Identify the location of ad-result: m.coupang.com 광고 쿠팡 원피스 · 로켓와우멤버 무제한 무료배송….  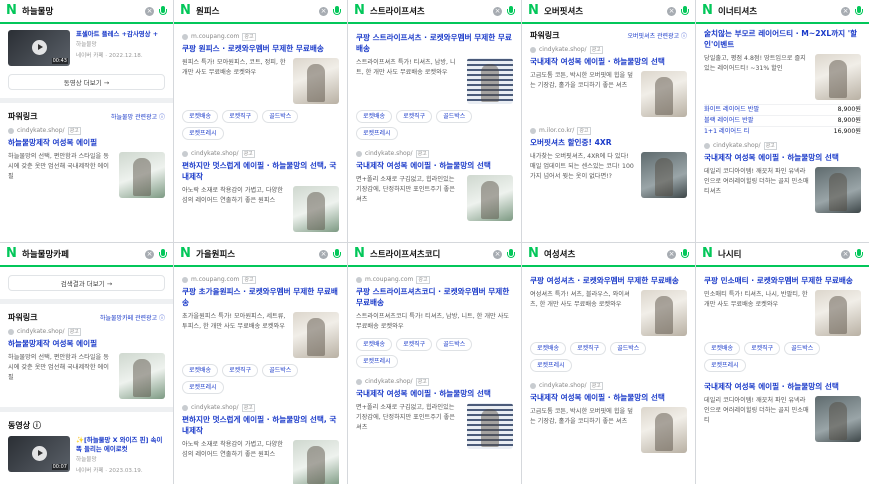
(260, 86).